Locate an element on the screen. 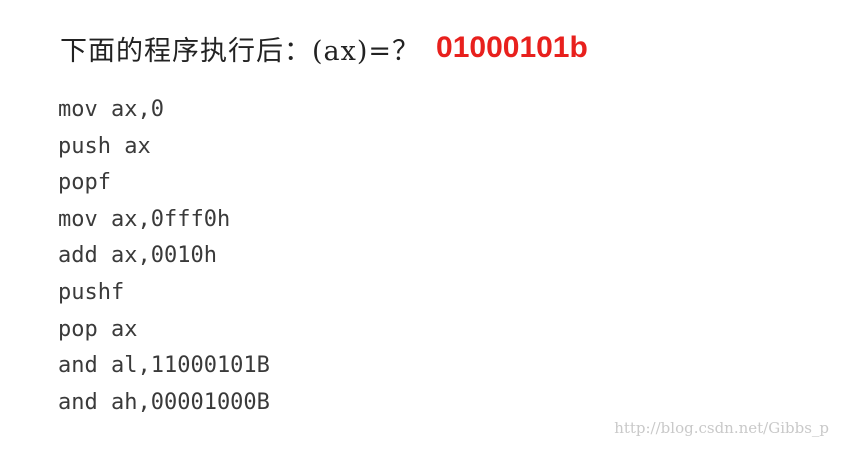 This screenshot has height=450, width=843. question-text: 下面的程序执行后：(ax)=？ is located at coordinates (240, 51).